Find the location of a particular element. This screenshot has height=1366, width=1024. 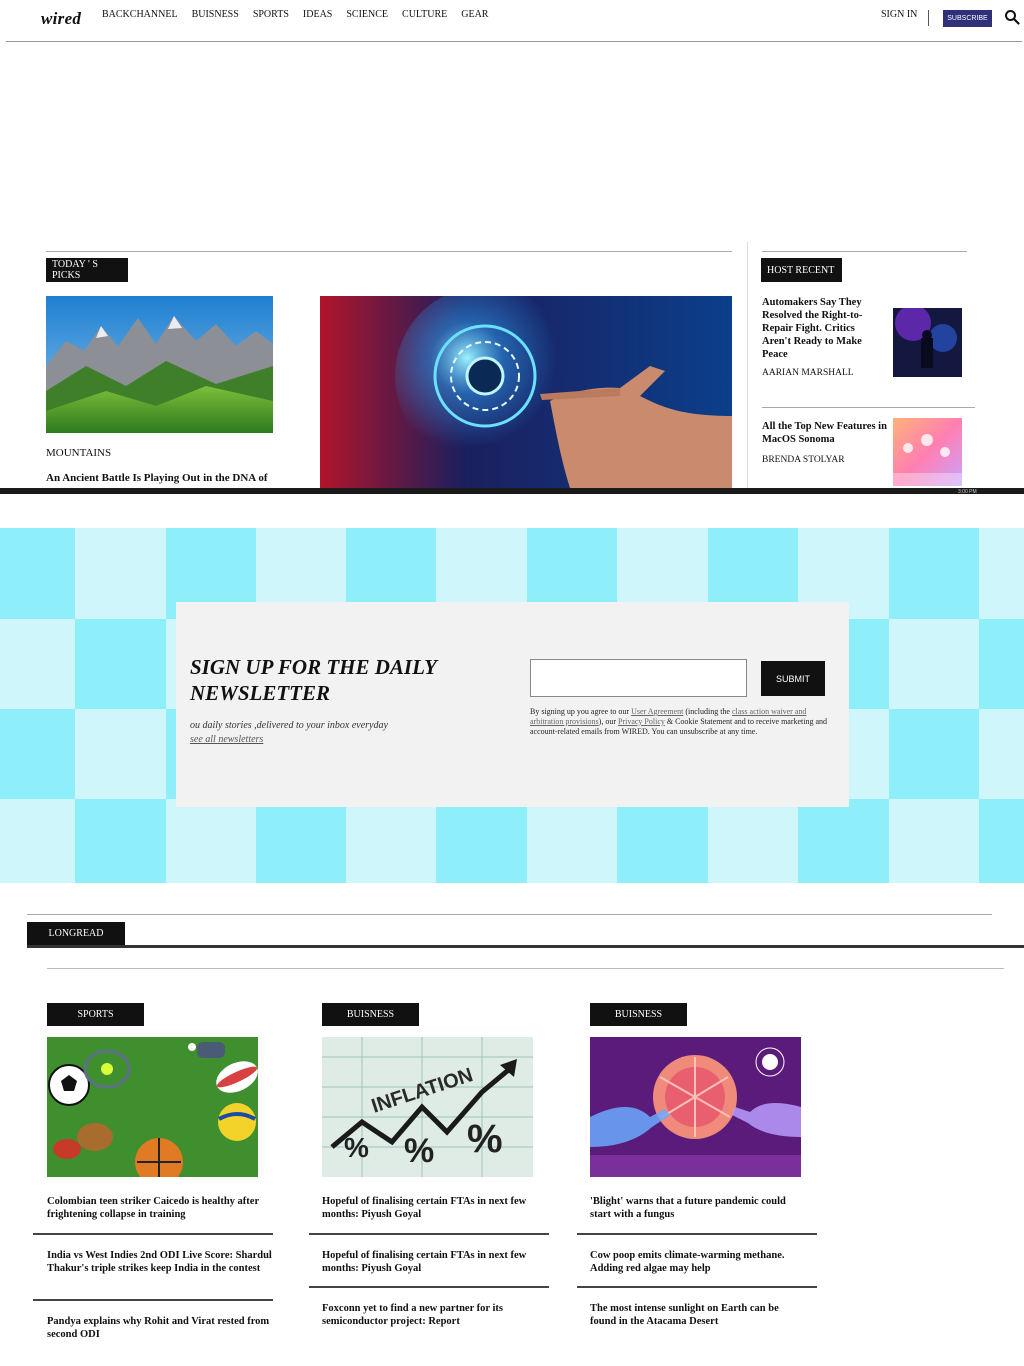

nav-item-ideas: IDEAS is located at coordinates (317, 14).